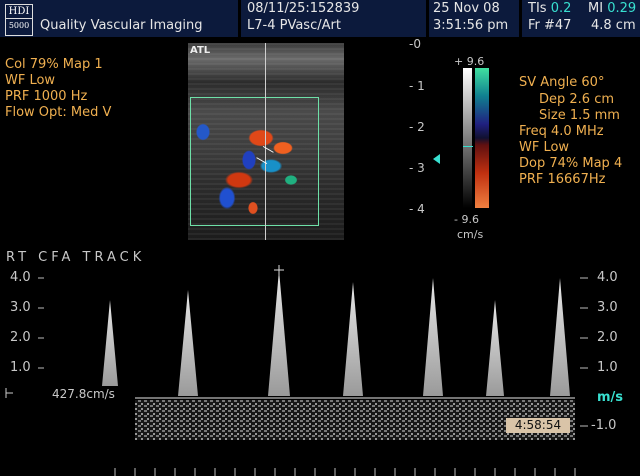 Image resolution: width=640 pixels, height=476 pixels. Describe the element at coordinates (468, 146) in the screenshot. I see `color-bar-baseline` at that location.